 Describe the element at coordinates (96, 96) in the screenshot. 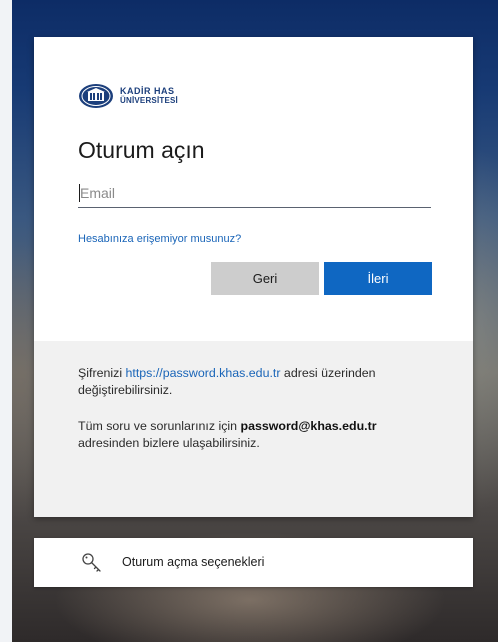

I see `university-seal-icon` at that location.